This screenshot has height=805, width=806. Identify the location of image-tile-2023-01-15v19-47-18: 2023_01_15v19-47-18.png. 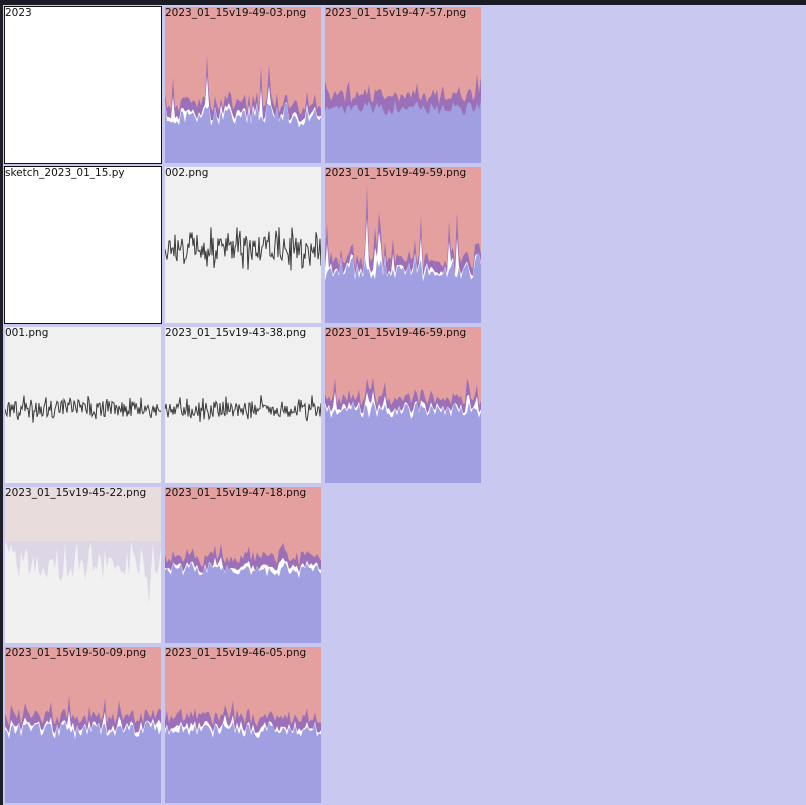
(243, 565).